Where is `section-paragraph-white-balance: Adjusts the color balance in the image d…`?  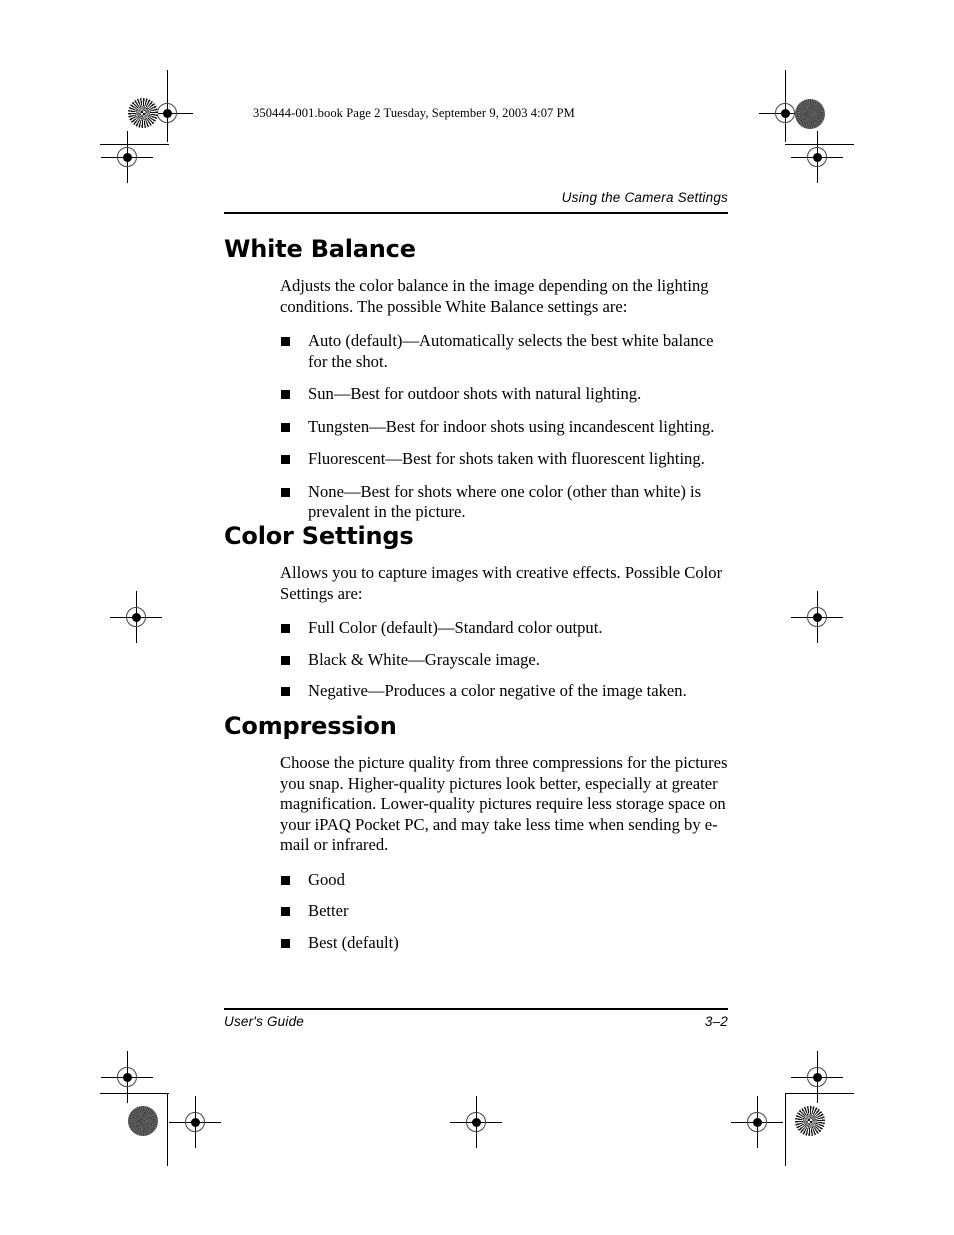
section-paragraph-white-balance: Adjusts the color balance in the image d… is located at coordinates (494, 296).